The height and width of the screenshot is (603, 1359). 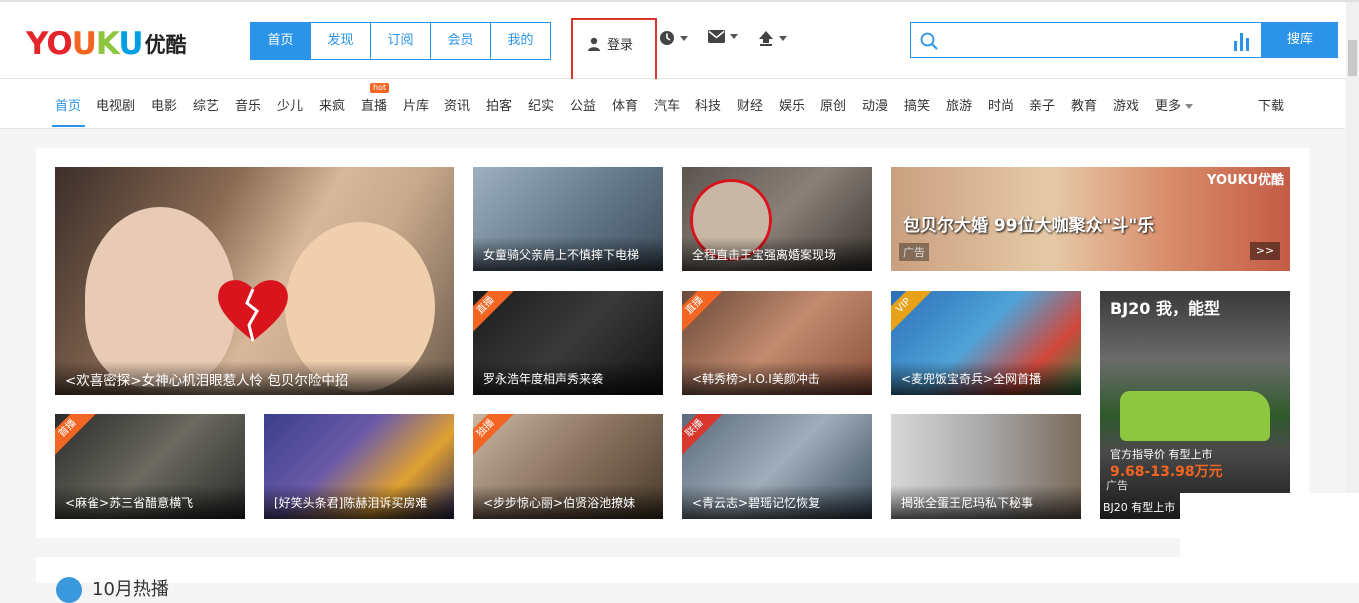 I want to click on video-tile: 联播 <青云志>碧瑶记忆恢复, so click(x=777, y=466).